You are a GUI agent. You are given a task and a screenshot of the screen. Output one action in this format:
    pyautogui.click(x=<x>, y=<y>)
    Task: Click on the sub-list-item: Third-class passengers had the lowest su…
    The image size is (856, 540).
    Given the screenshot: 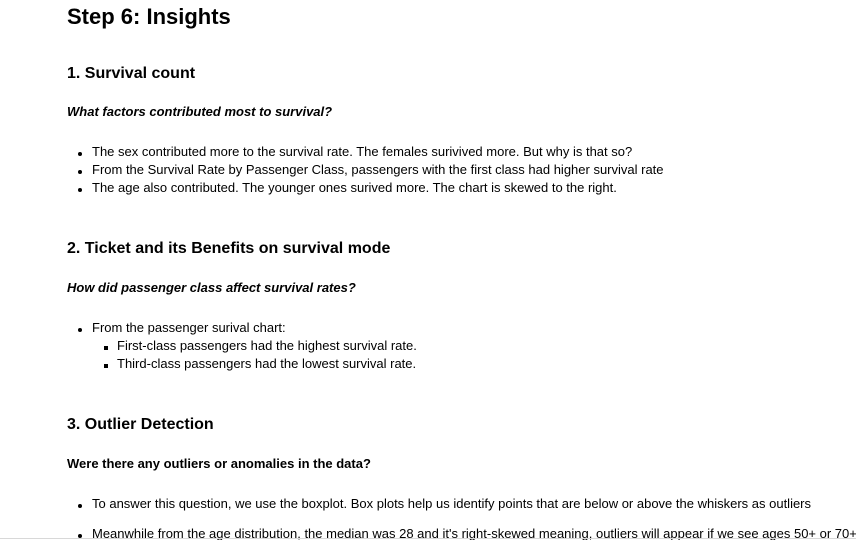 What is the action you would take?
    pyautogui.click(x=267, y=363)
    